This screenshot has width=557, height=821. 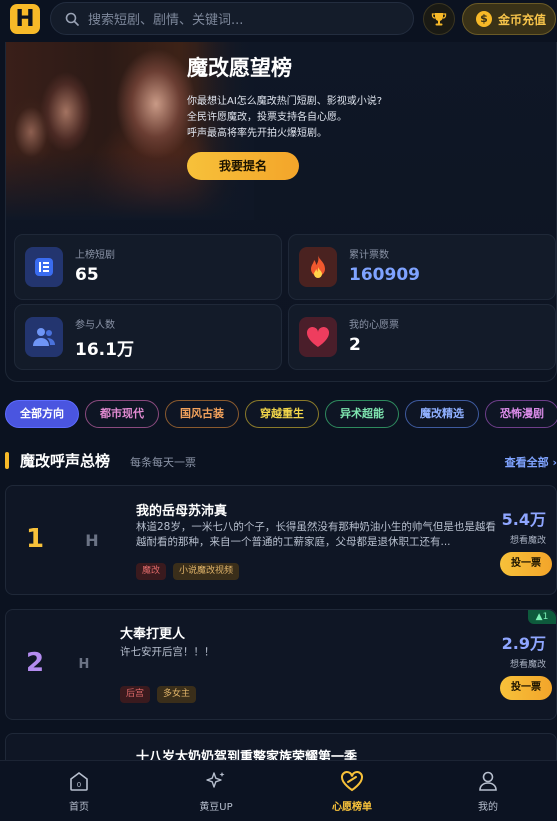 I want to click on nav-profile: 我的, so click(x=488, y=791).